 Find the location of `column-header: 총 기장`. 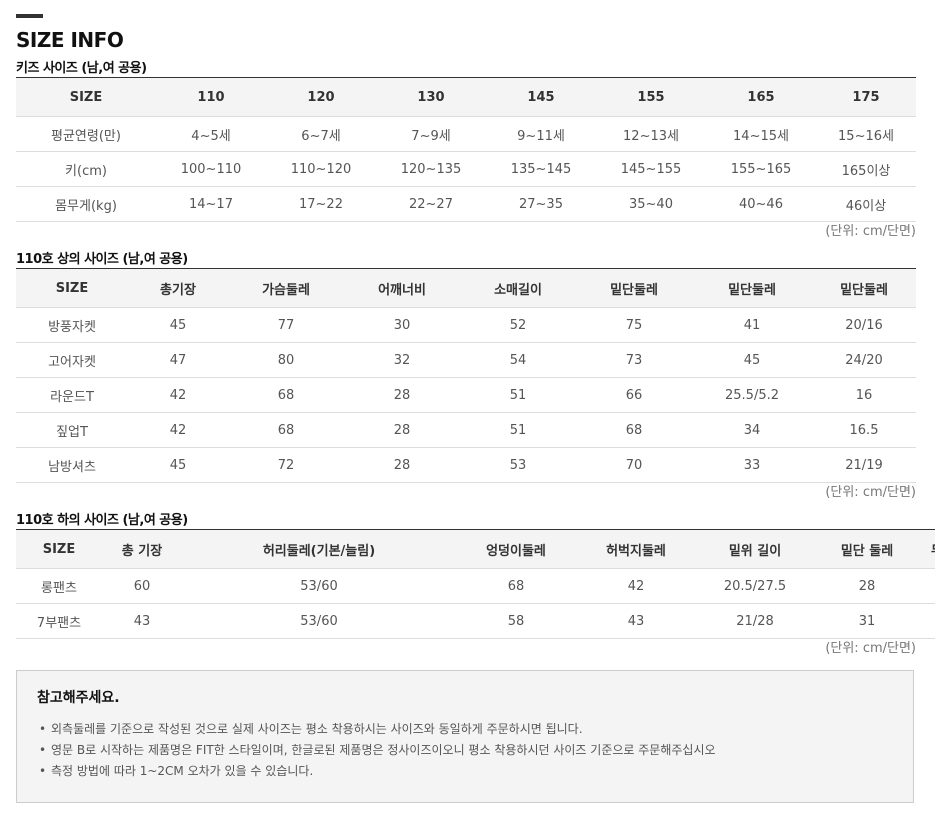

column-header: 총 기장 is located at coordinates (142, 549).